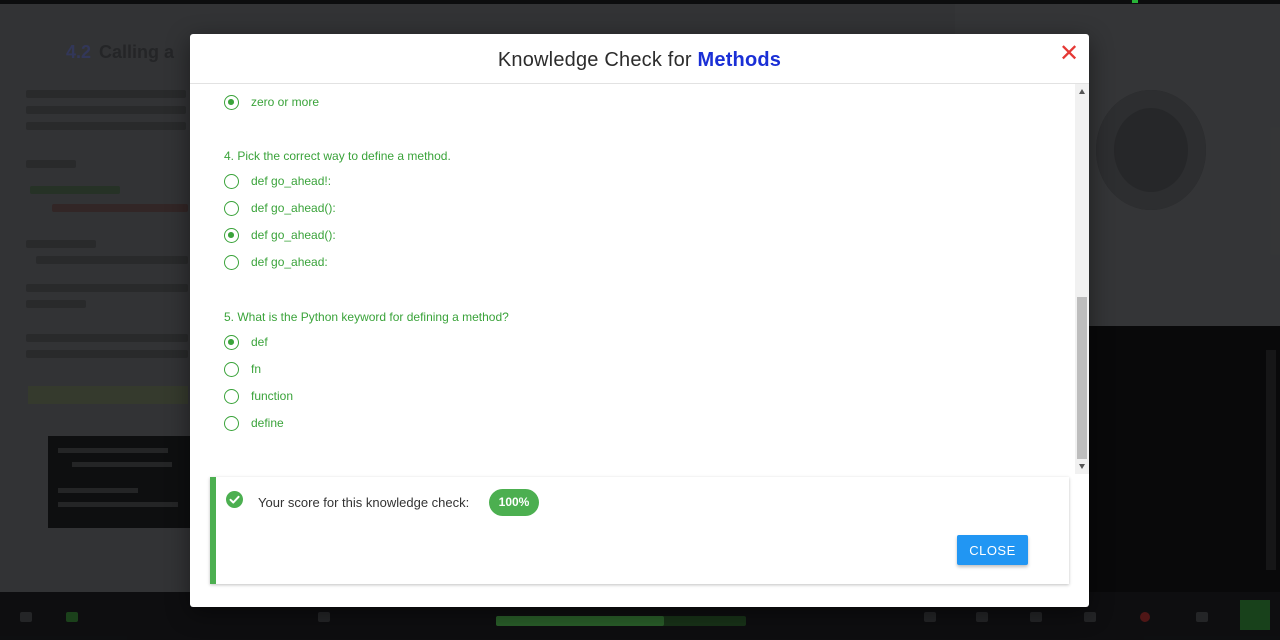 The height and width of the screenshot is (640, 1280). Describe the element at coordinates (597, 60) in the screenshot. I see `modal-title-prefix: Knowledge Check for` at that location.